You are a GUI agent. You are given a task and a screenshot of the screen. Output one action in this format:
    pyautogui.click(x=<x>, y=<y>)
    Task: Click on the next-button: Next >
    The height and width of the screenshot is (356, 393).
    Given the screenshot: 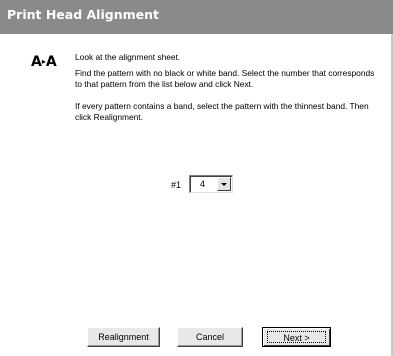 What is the action you would take?
    pyautogui.click(x=296, y=337)
    